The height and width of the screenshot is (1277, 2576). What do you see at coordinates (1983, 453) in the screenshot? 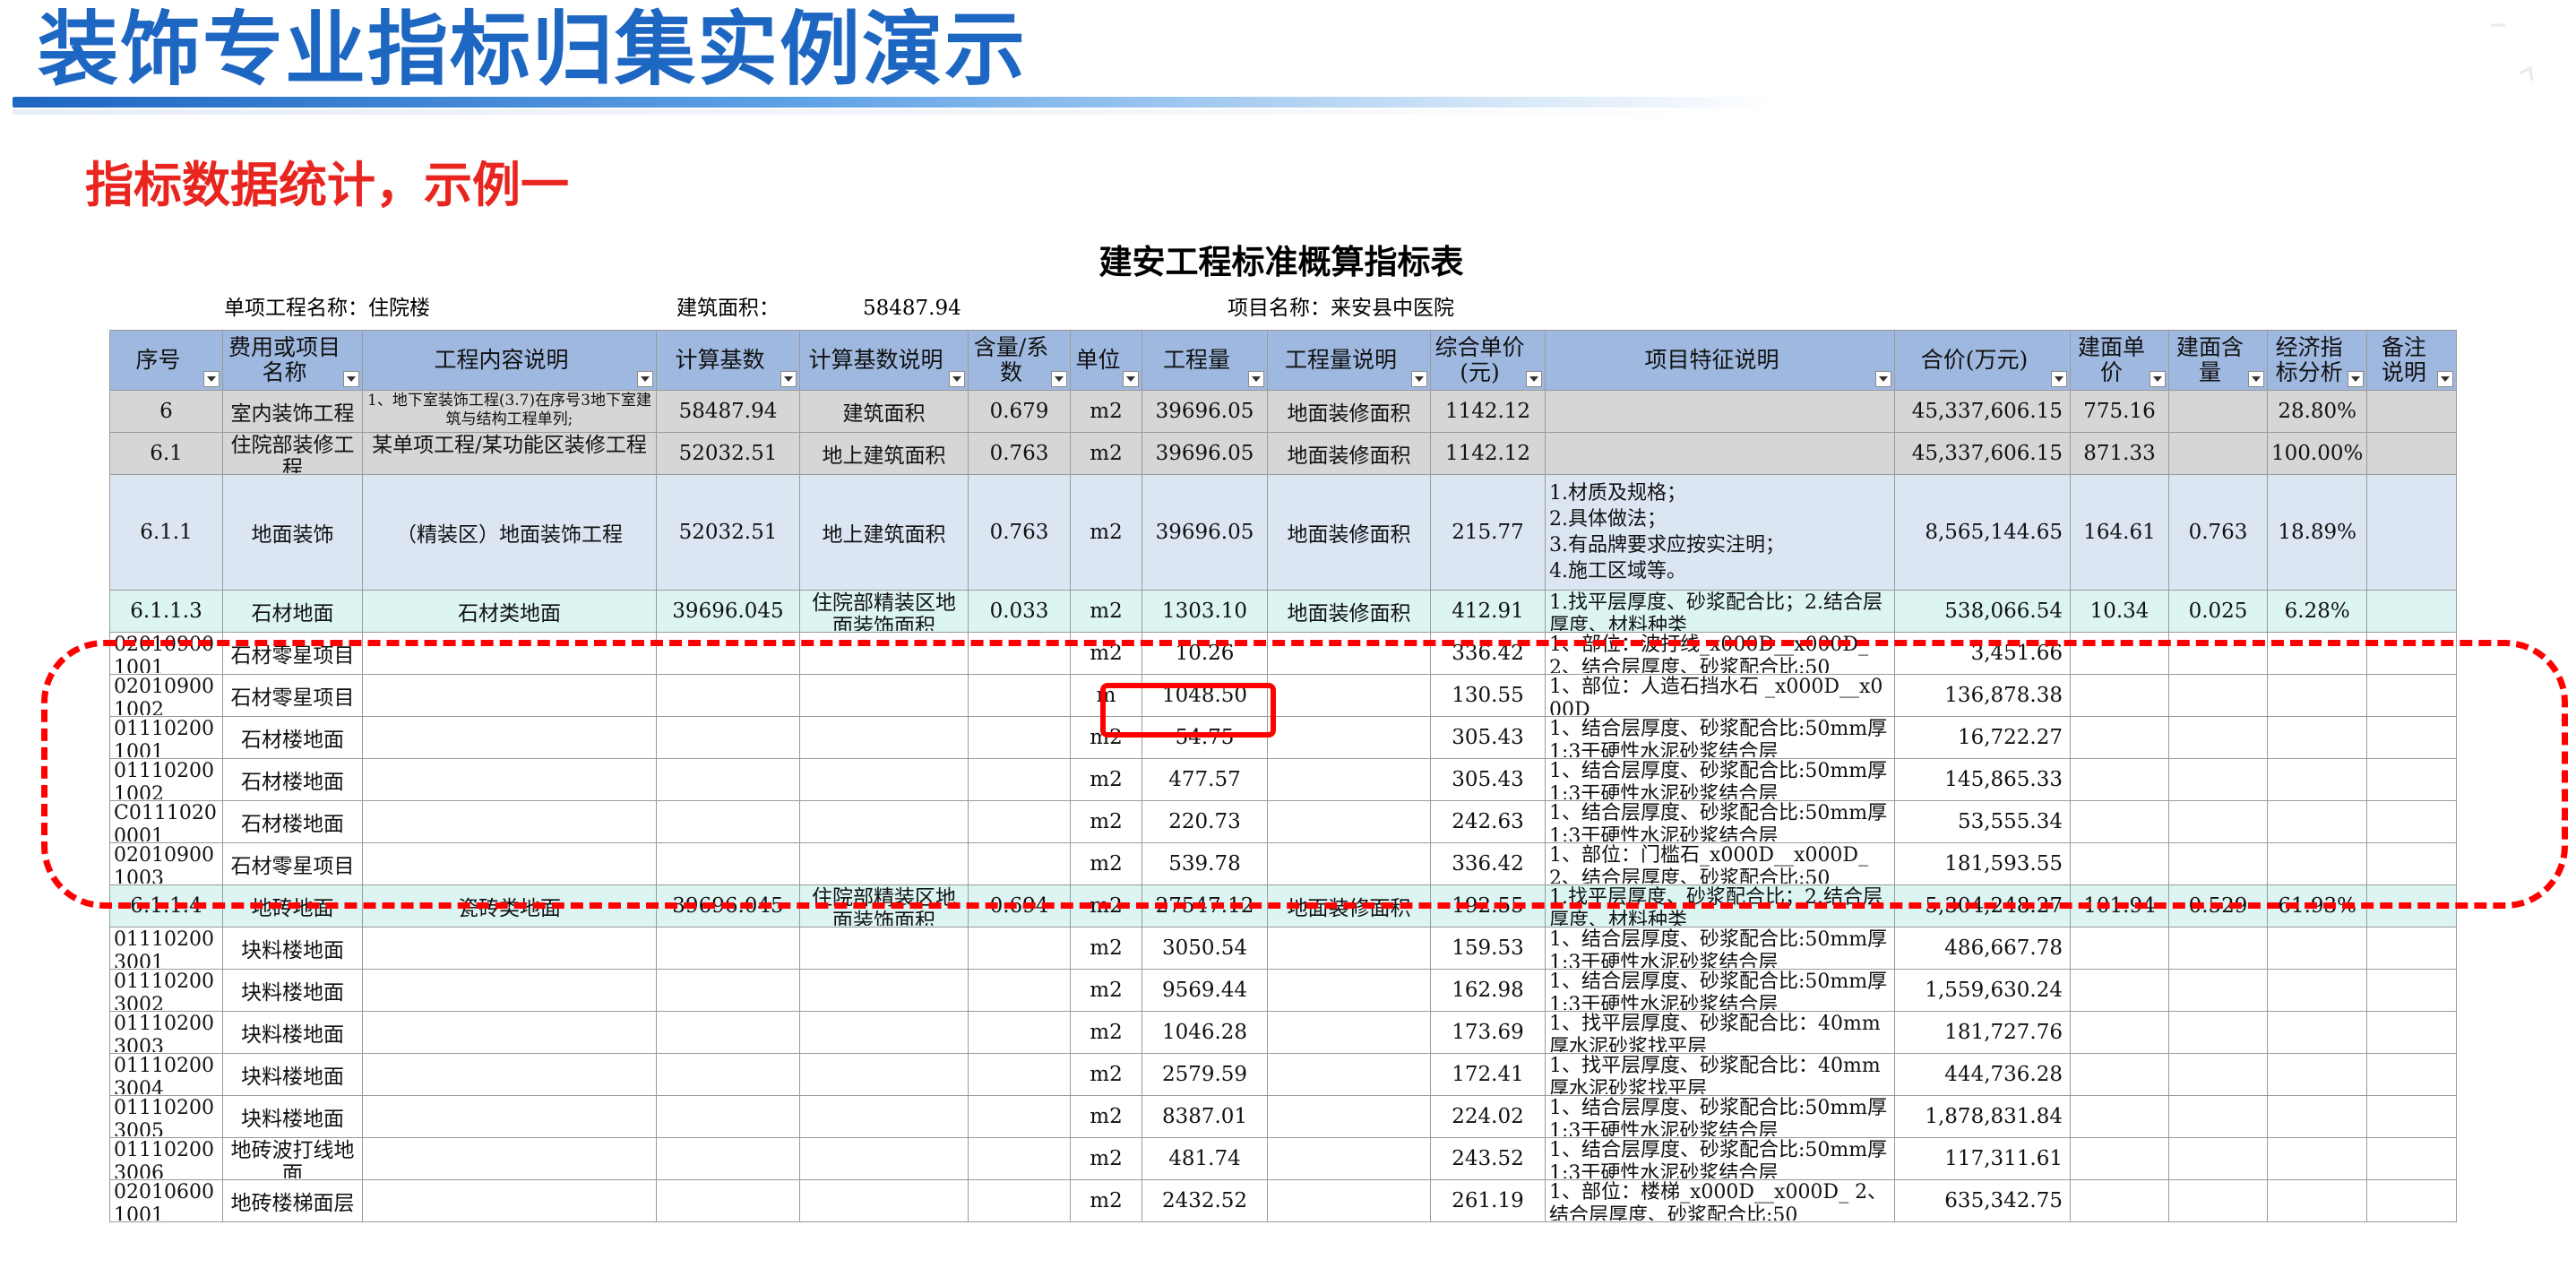
I see `cell-total: 45,337,606.15` at bounding box center [1983, 453].